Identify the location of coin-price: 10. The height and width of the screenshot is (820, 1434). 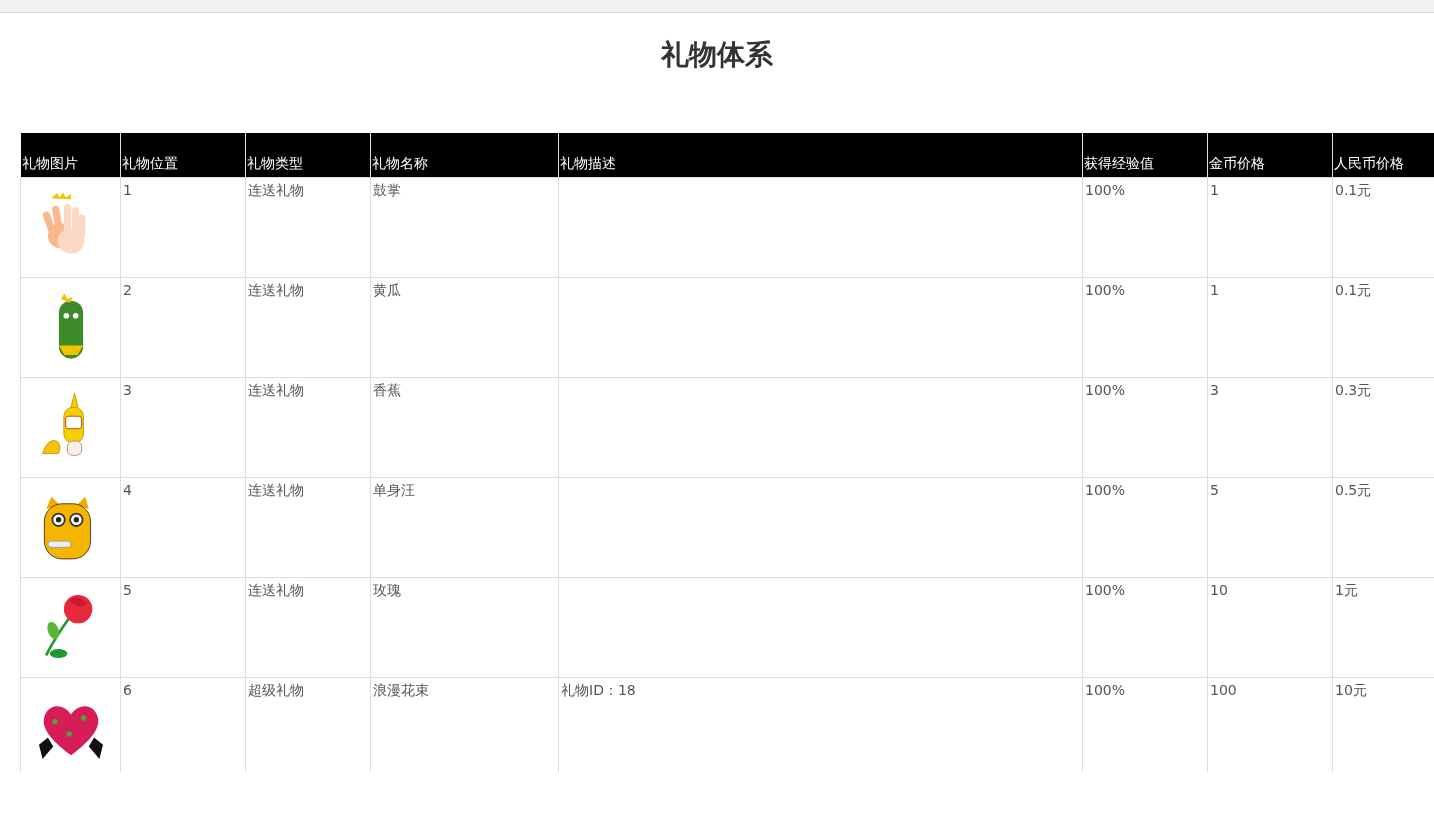
(1219, 589).